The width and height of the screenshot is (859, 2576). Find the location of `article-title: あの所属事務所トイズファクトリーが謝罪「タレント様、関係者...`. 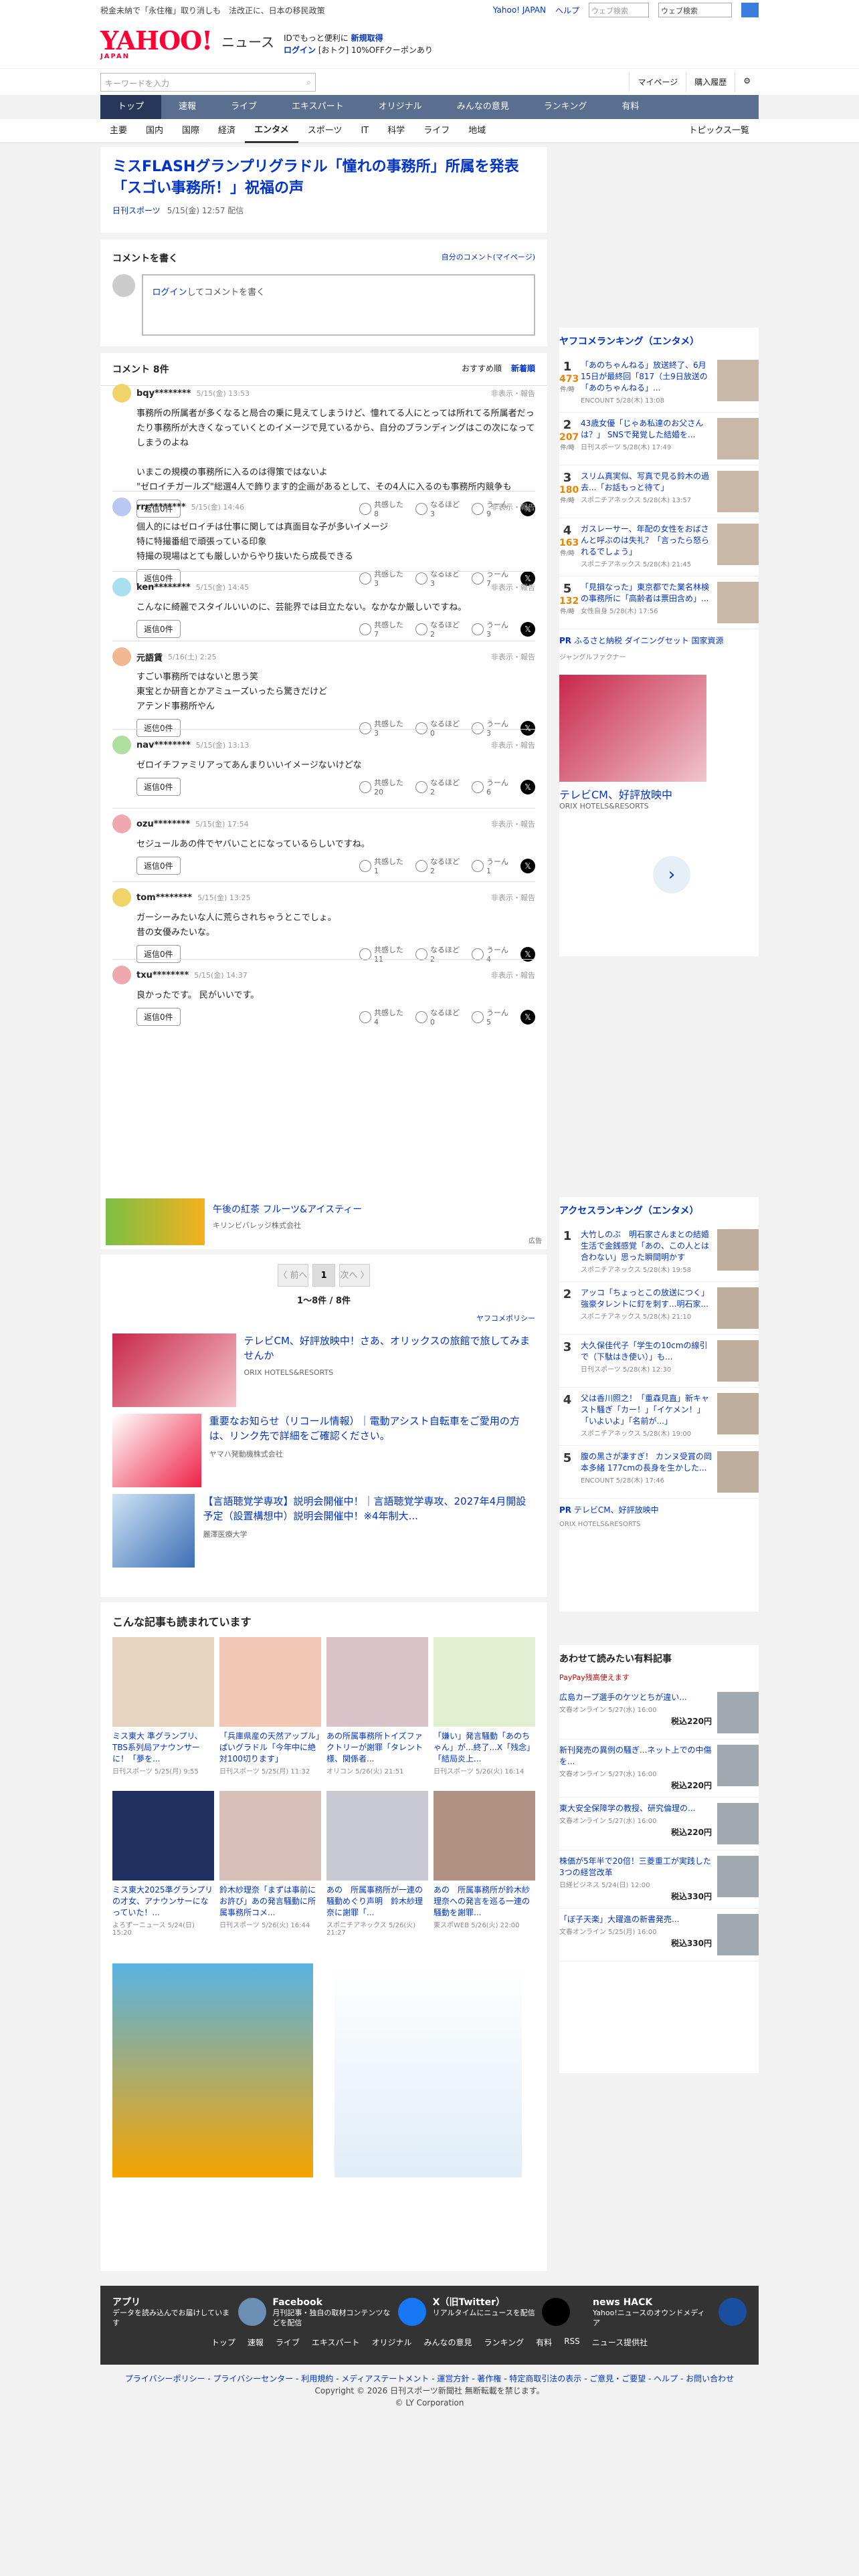

article-title: あの所属事務所トイズファクトリーが謝罪「タレント様、関係者... is located at coordinates (377, 1748).